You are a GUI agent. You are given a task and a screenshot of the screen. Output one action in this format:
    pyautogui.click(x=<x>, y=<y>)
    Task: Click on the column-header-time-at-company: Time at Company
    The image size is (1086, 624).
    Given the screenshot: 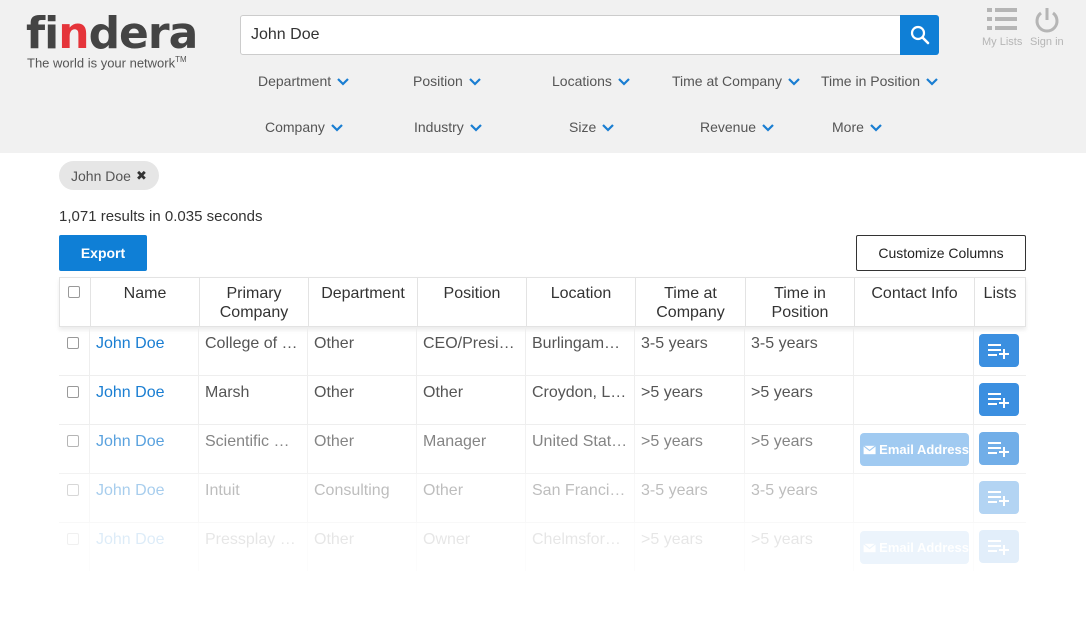 What is the action you would take?
    pyautogui.click(x=691, y=302)
    